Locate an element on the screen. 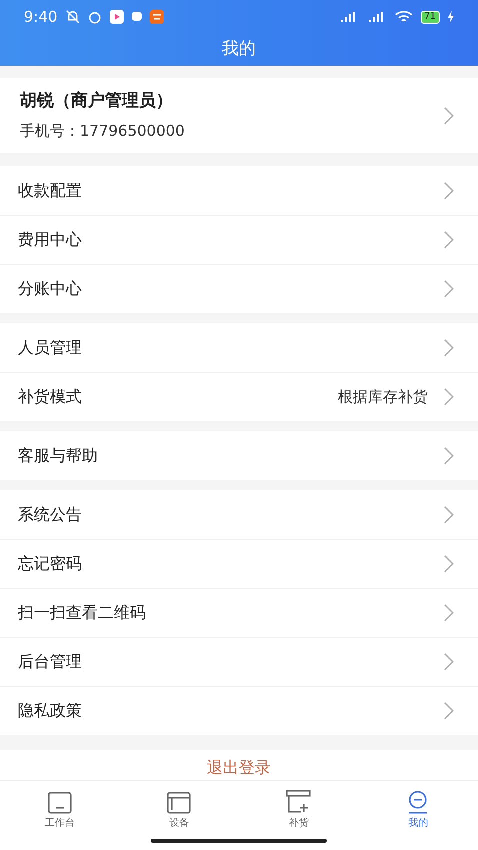 The width and height of the screenshot is (478, 850). menu-label: 分账中心 is located at coordinates (50, 289).